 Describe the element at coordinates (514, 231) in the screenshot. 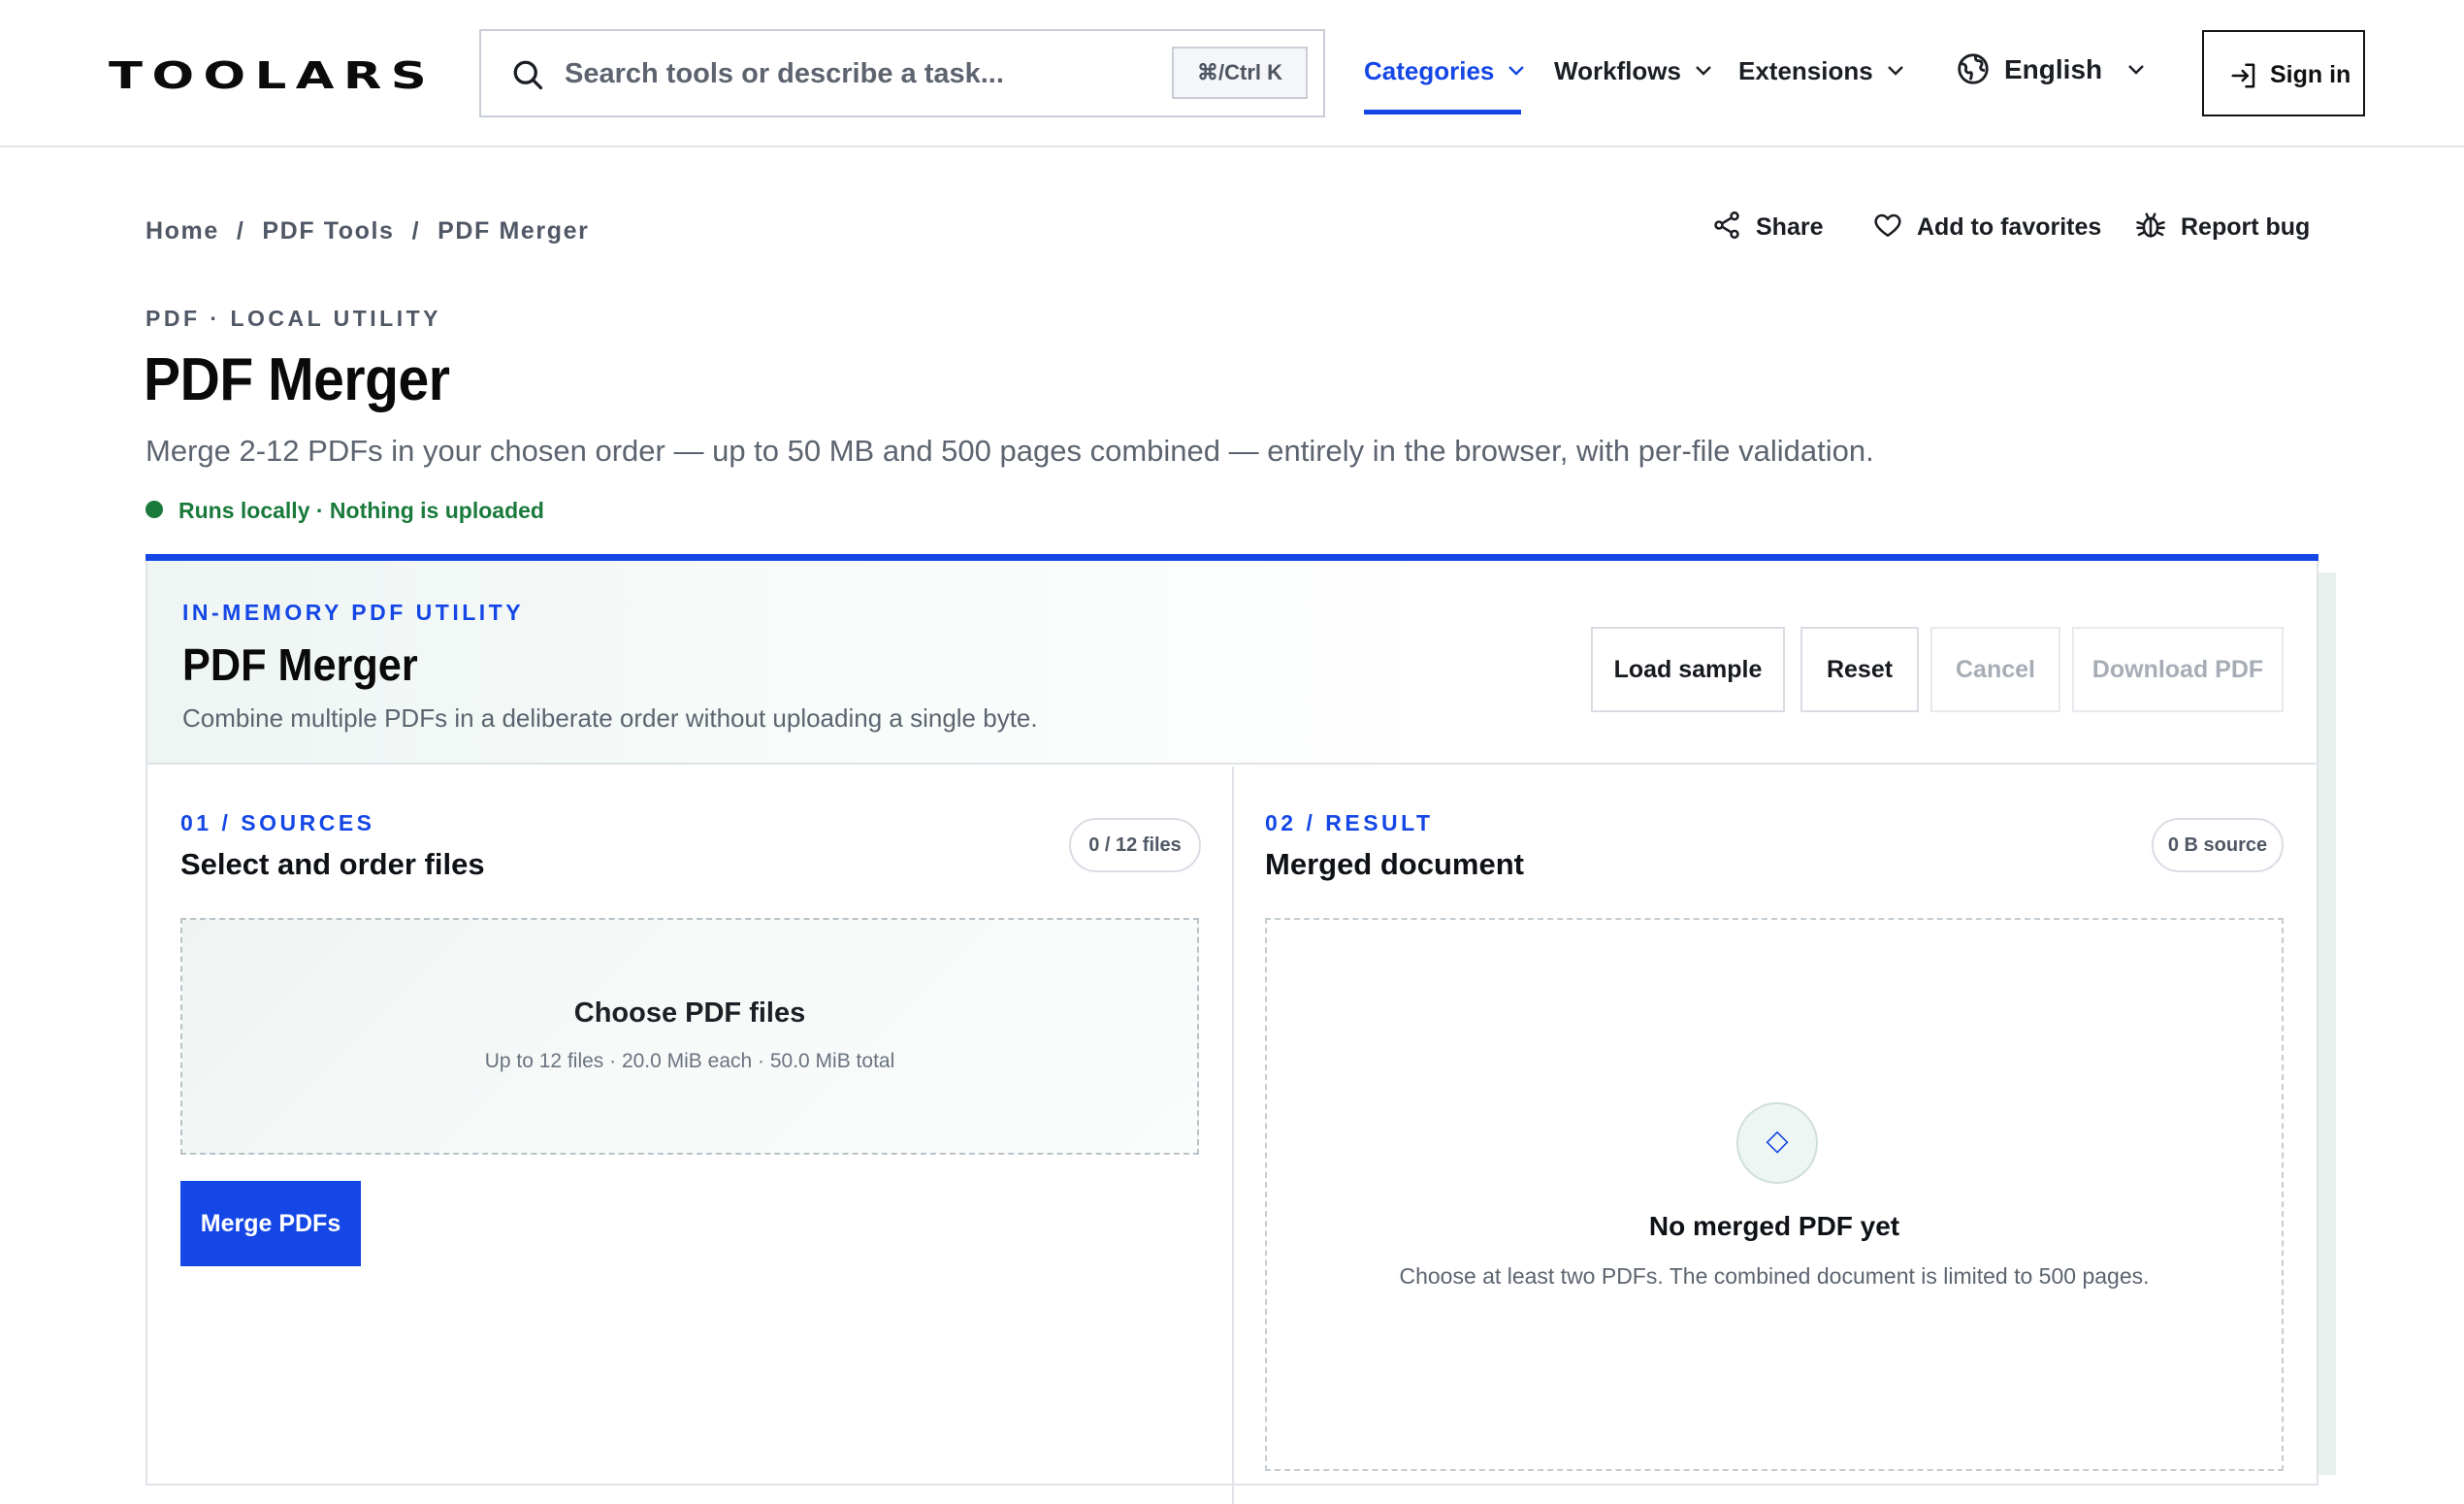

I see `breadcrumb-current: PDF Merger` at that location.